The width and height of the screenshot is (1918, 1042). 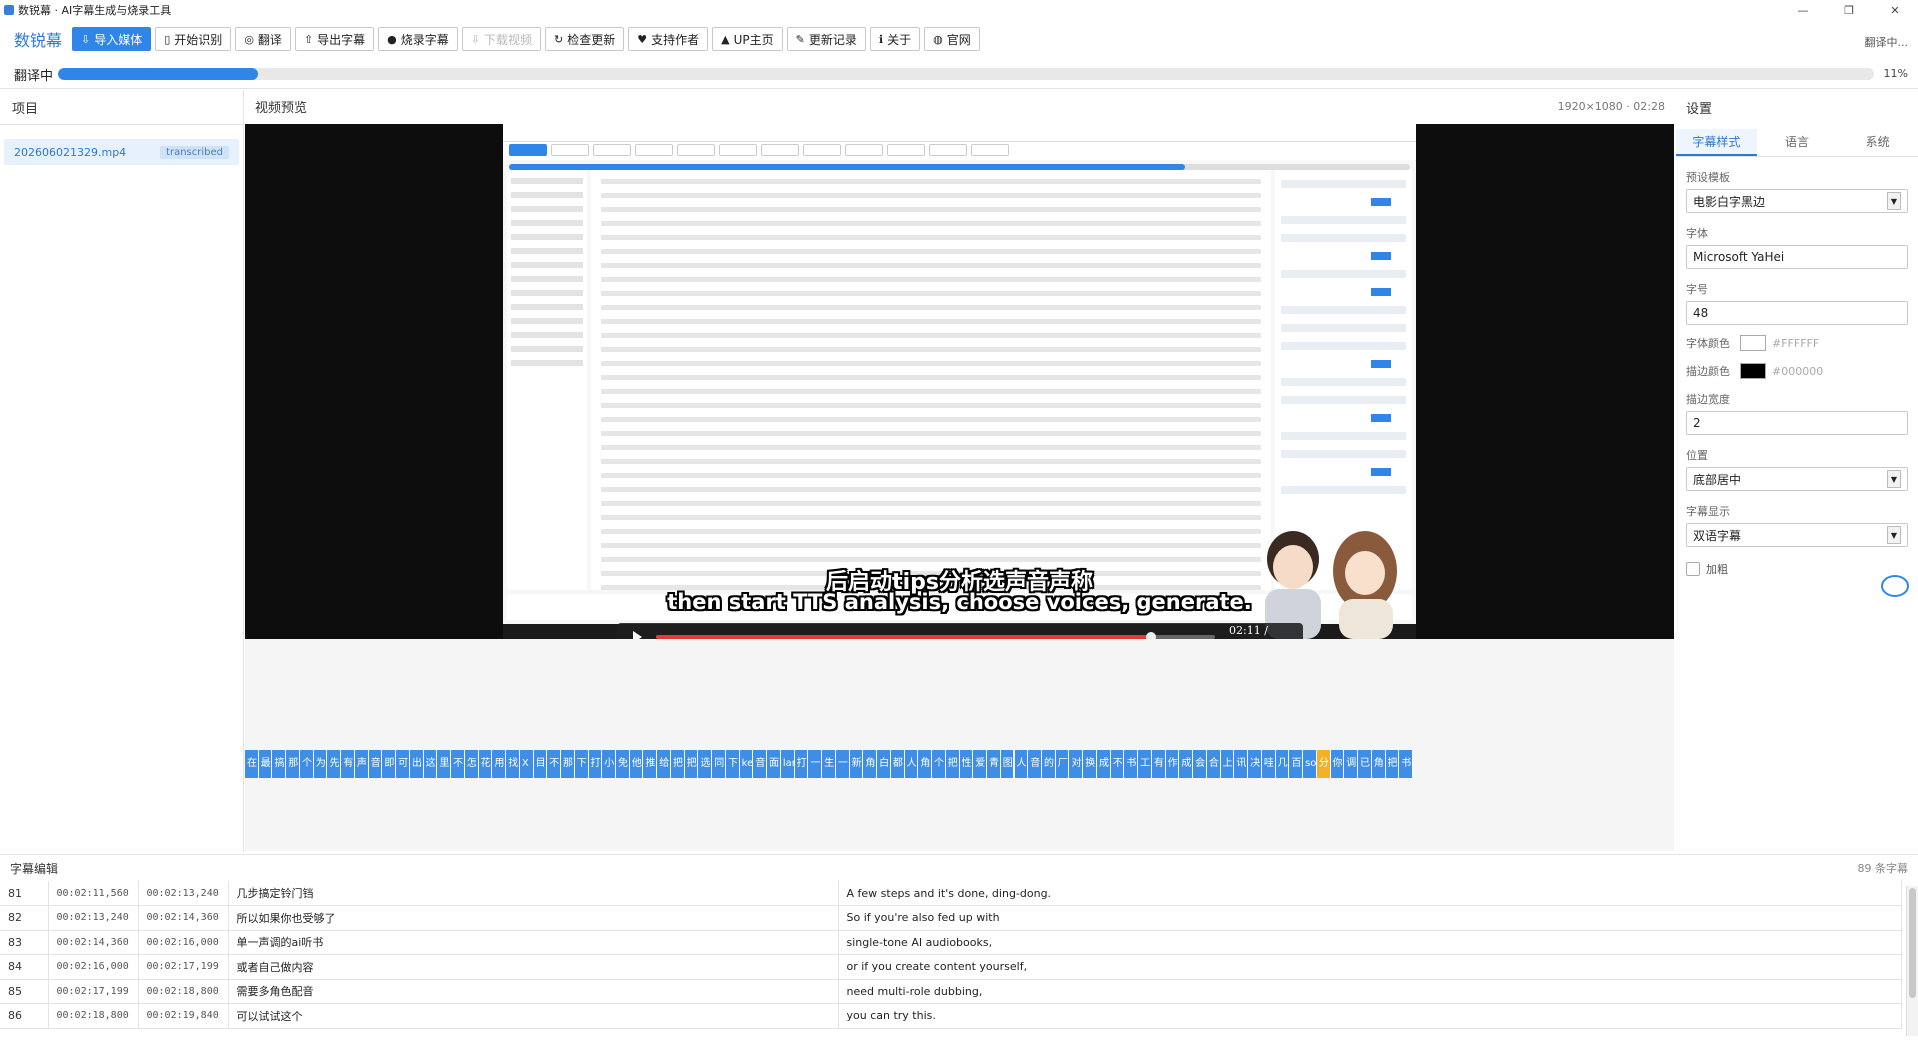 I want to click on play-icon, so click(x=637, y=635).